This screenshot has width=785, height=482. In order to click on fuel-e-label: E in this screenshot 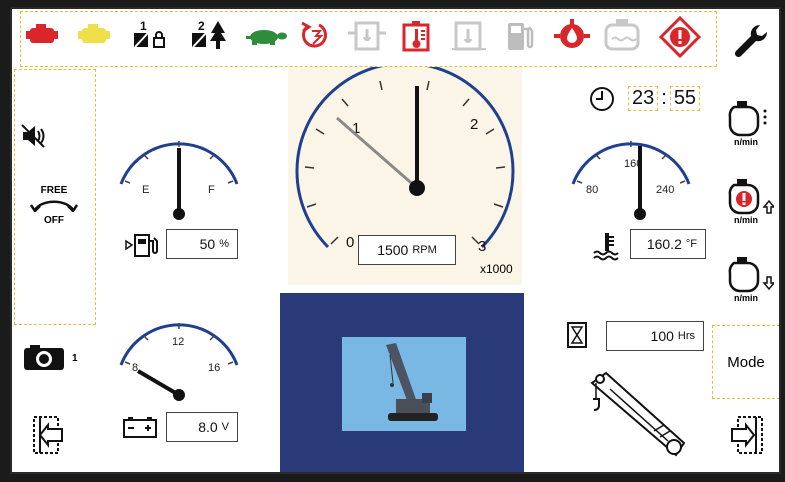, I will do `click(145, 190)`.